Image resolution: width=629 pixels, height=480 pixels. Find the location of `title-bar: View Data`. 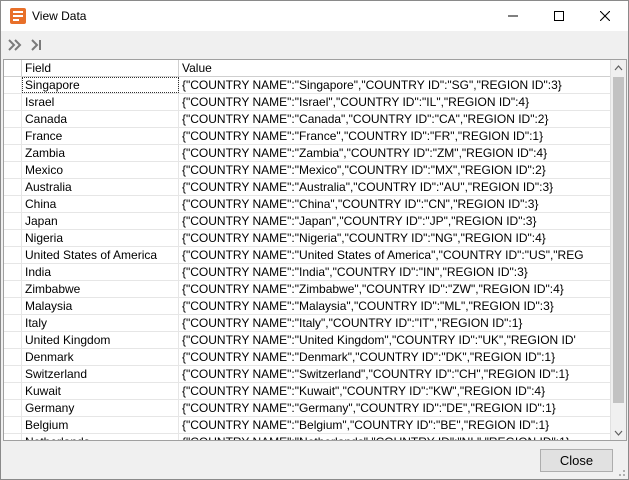

title-bar: View Data is located at coordinates (314, 16).